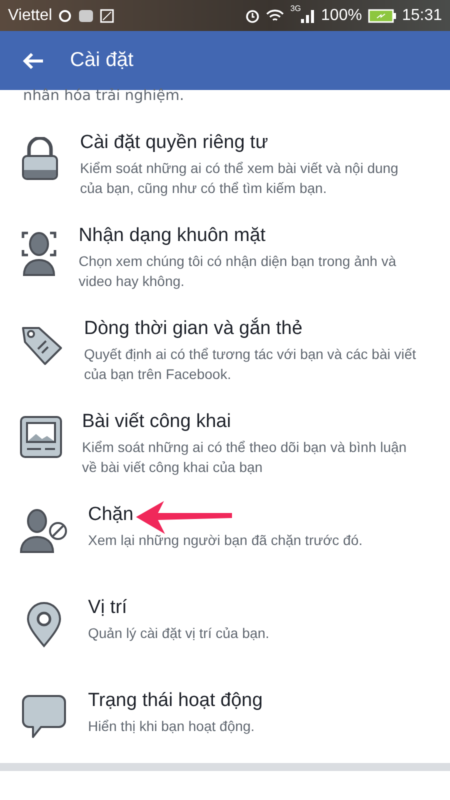 This screenshot has width=450, height=800. Describe the element at coordinates (251, 364) in the screenshot. I see `item-description: Quyết định ai có thể tương tác với bạn và các bài viết của bạn trên Facebook.` at that location.